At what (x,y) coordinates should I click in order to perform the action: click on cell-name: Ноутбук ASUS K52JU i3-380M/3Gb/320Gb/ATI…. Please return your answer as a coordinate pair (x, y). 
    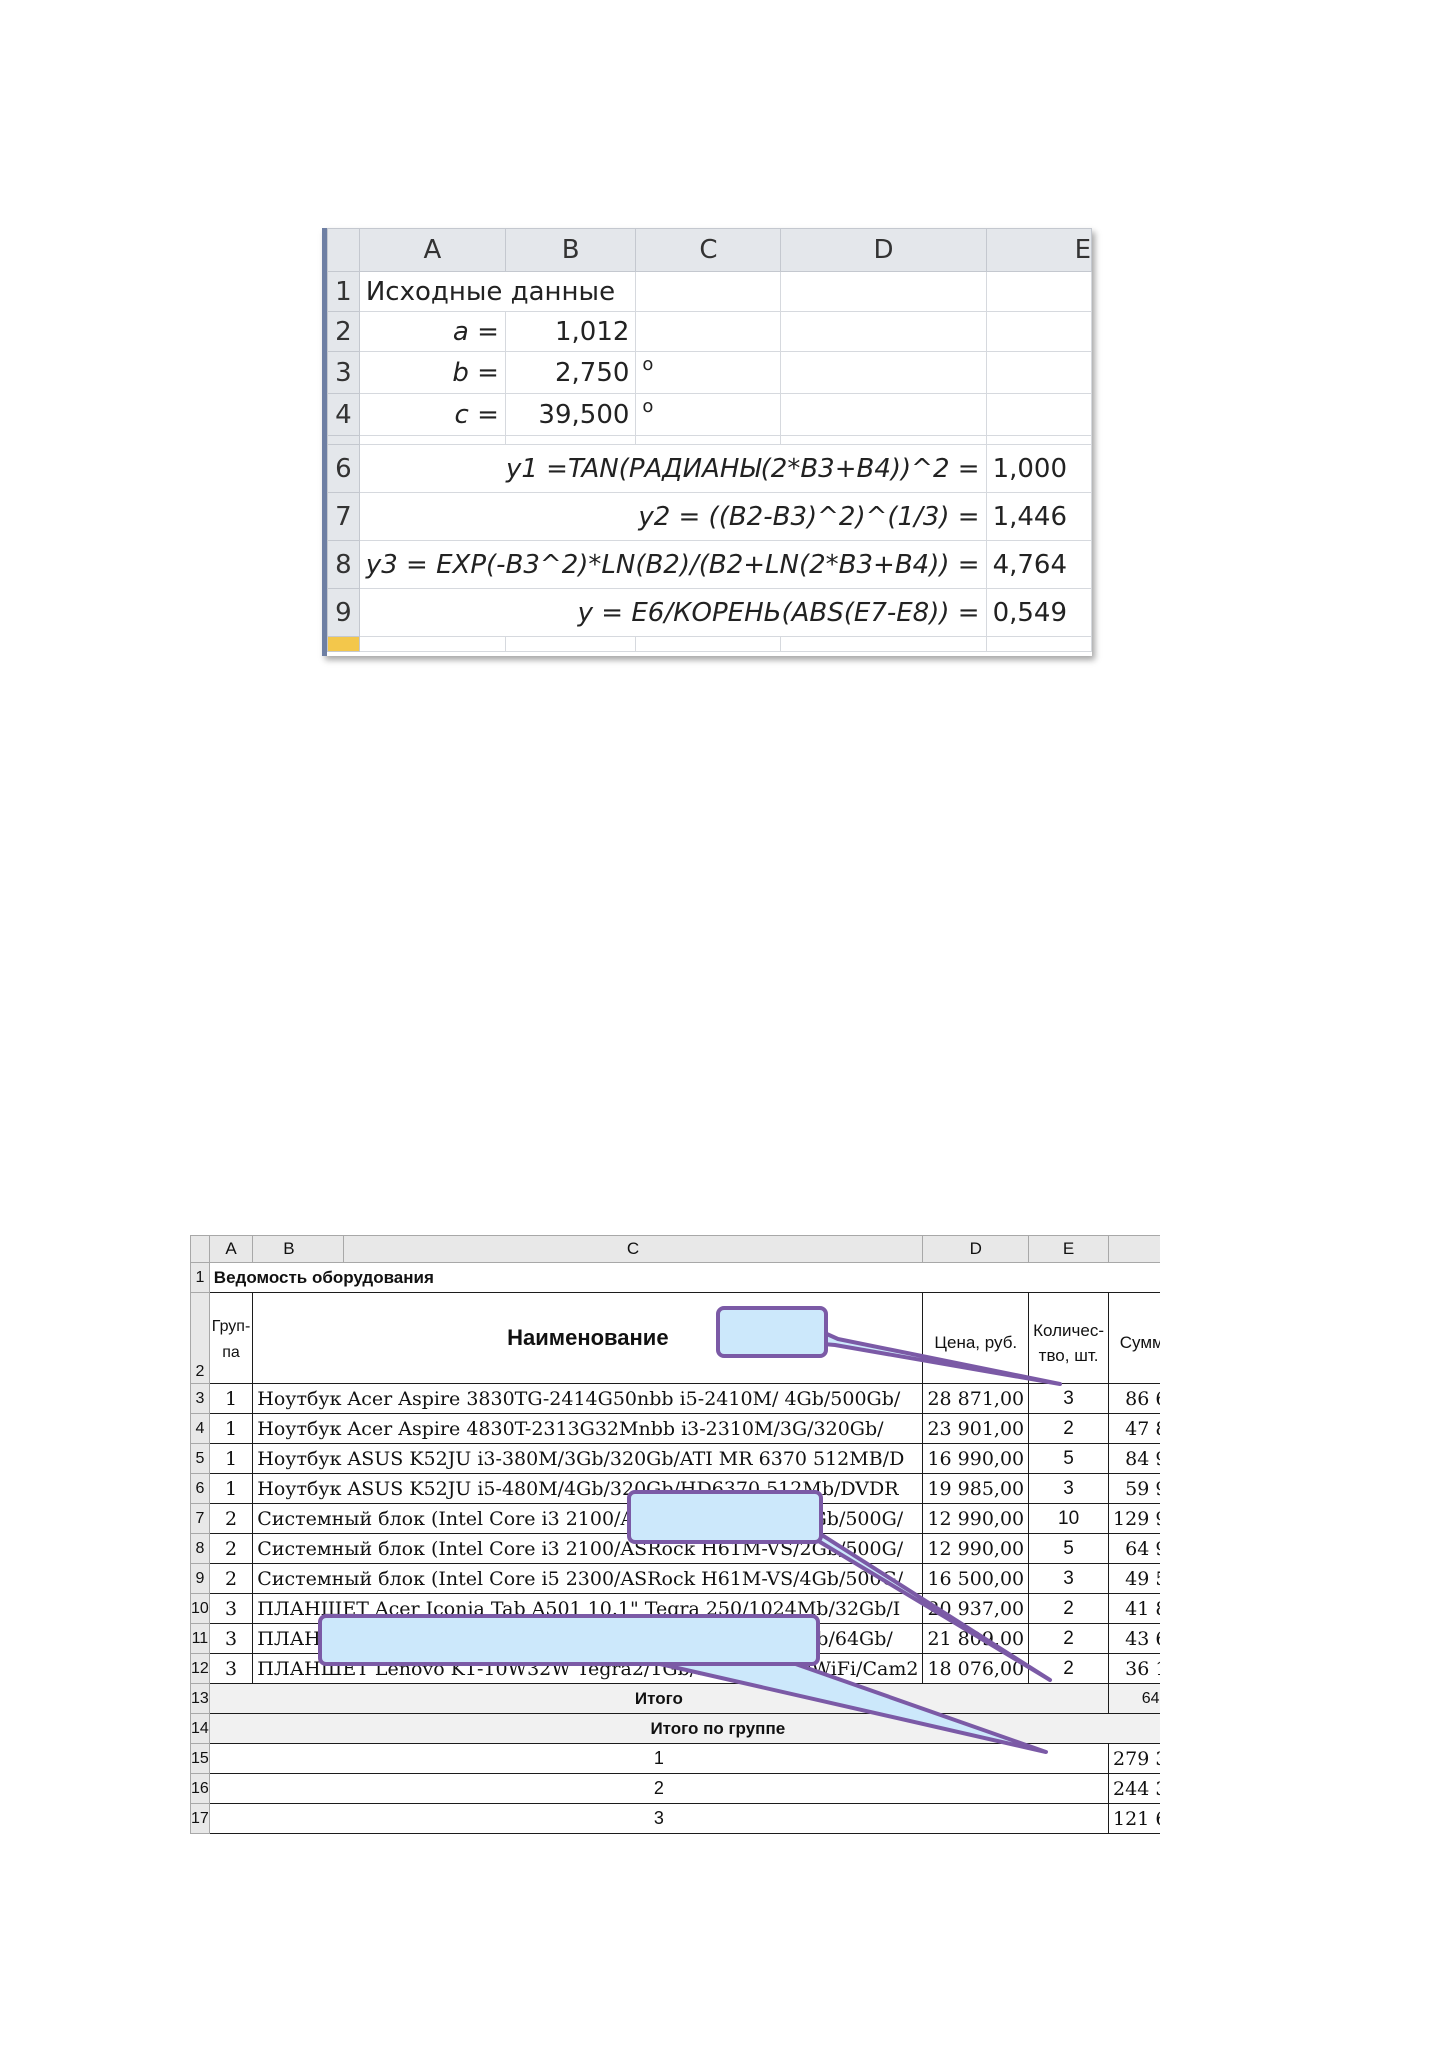
    Looking at the image, I should click on (588, 1458).